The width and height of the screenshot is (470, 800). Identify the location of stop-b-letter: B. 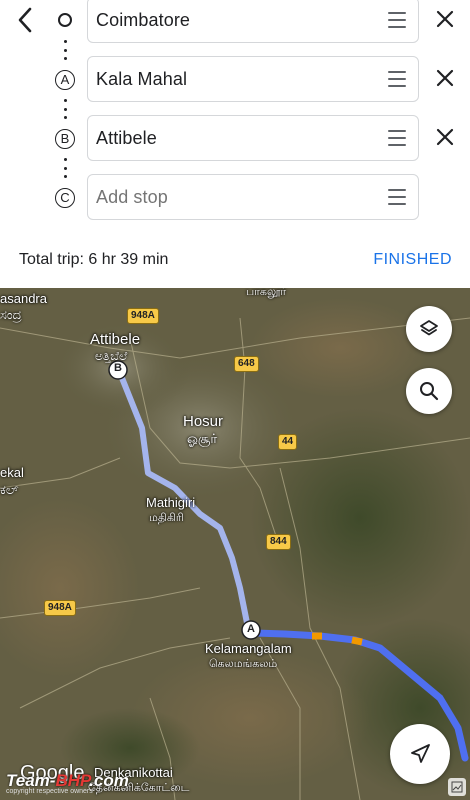
(65, 139).